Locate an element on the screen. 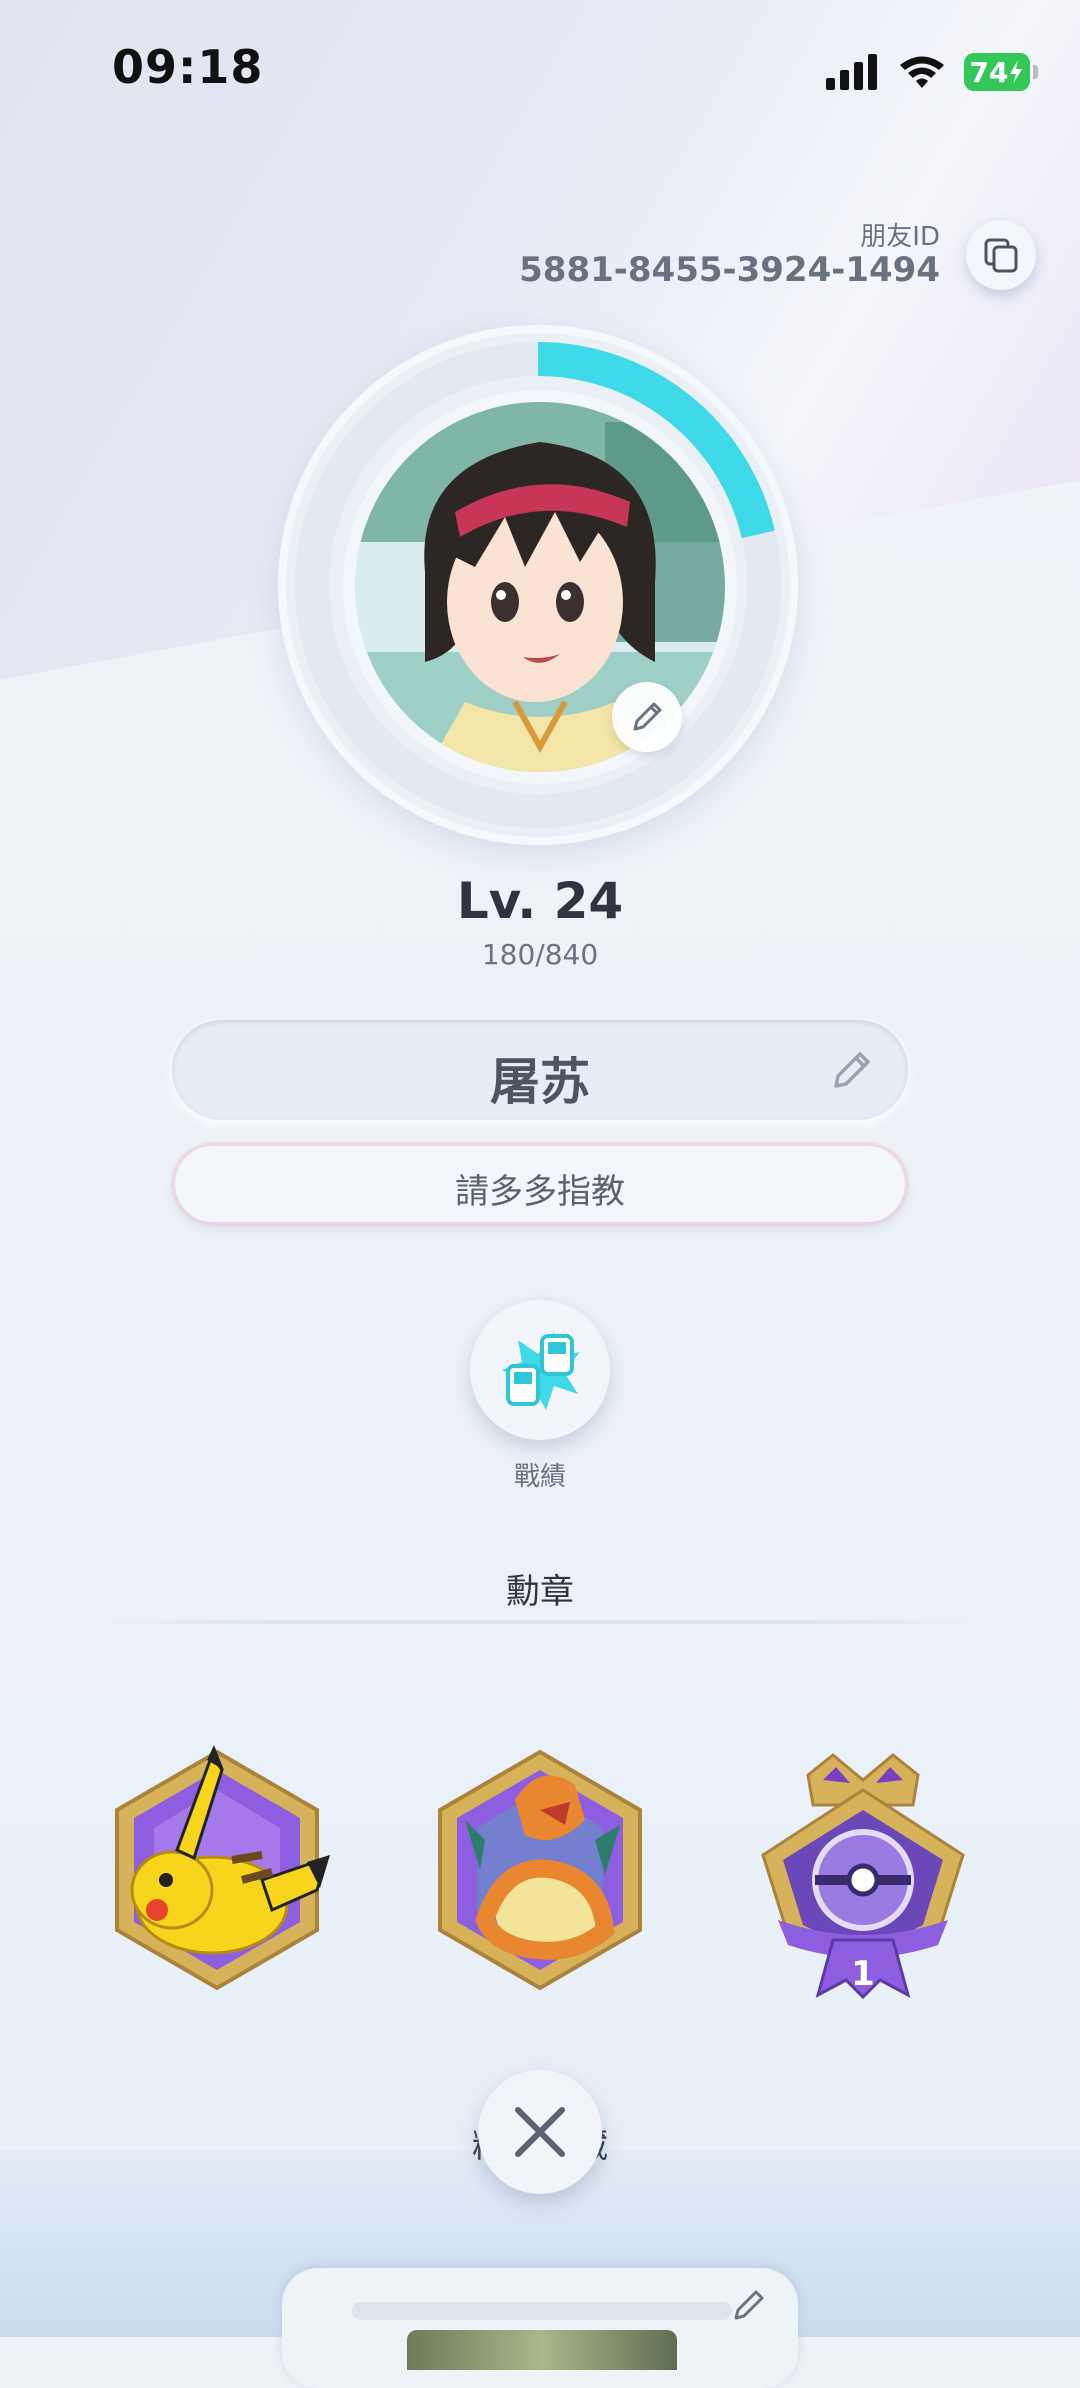  signal-icon is located at coordinates (851, 72).